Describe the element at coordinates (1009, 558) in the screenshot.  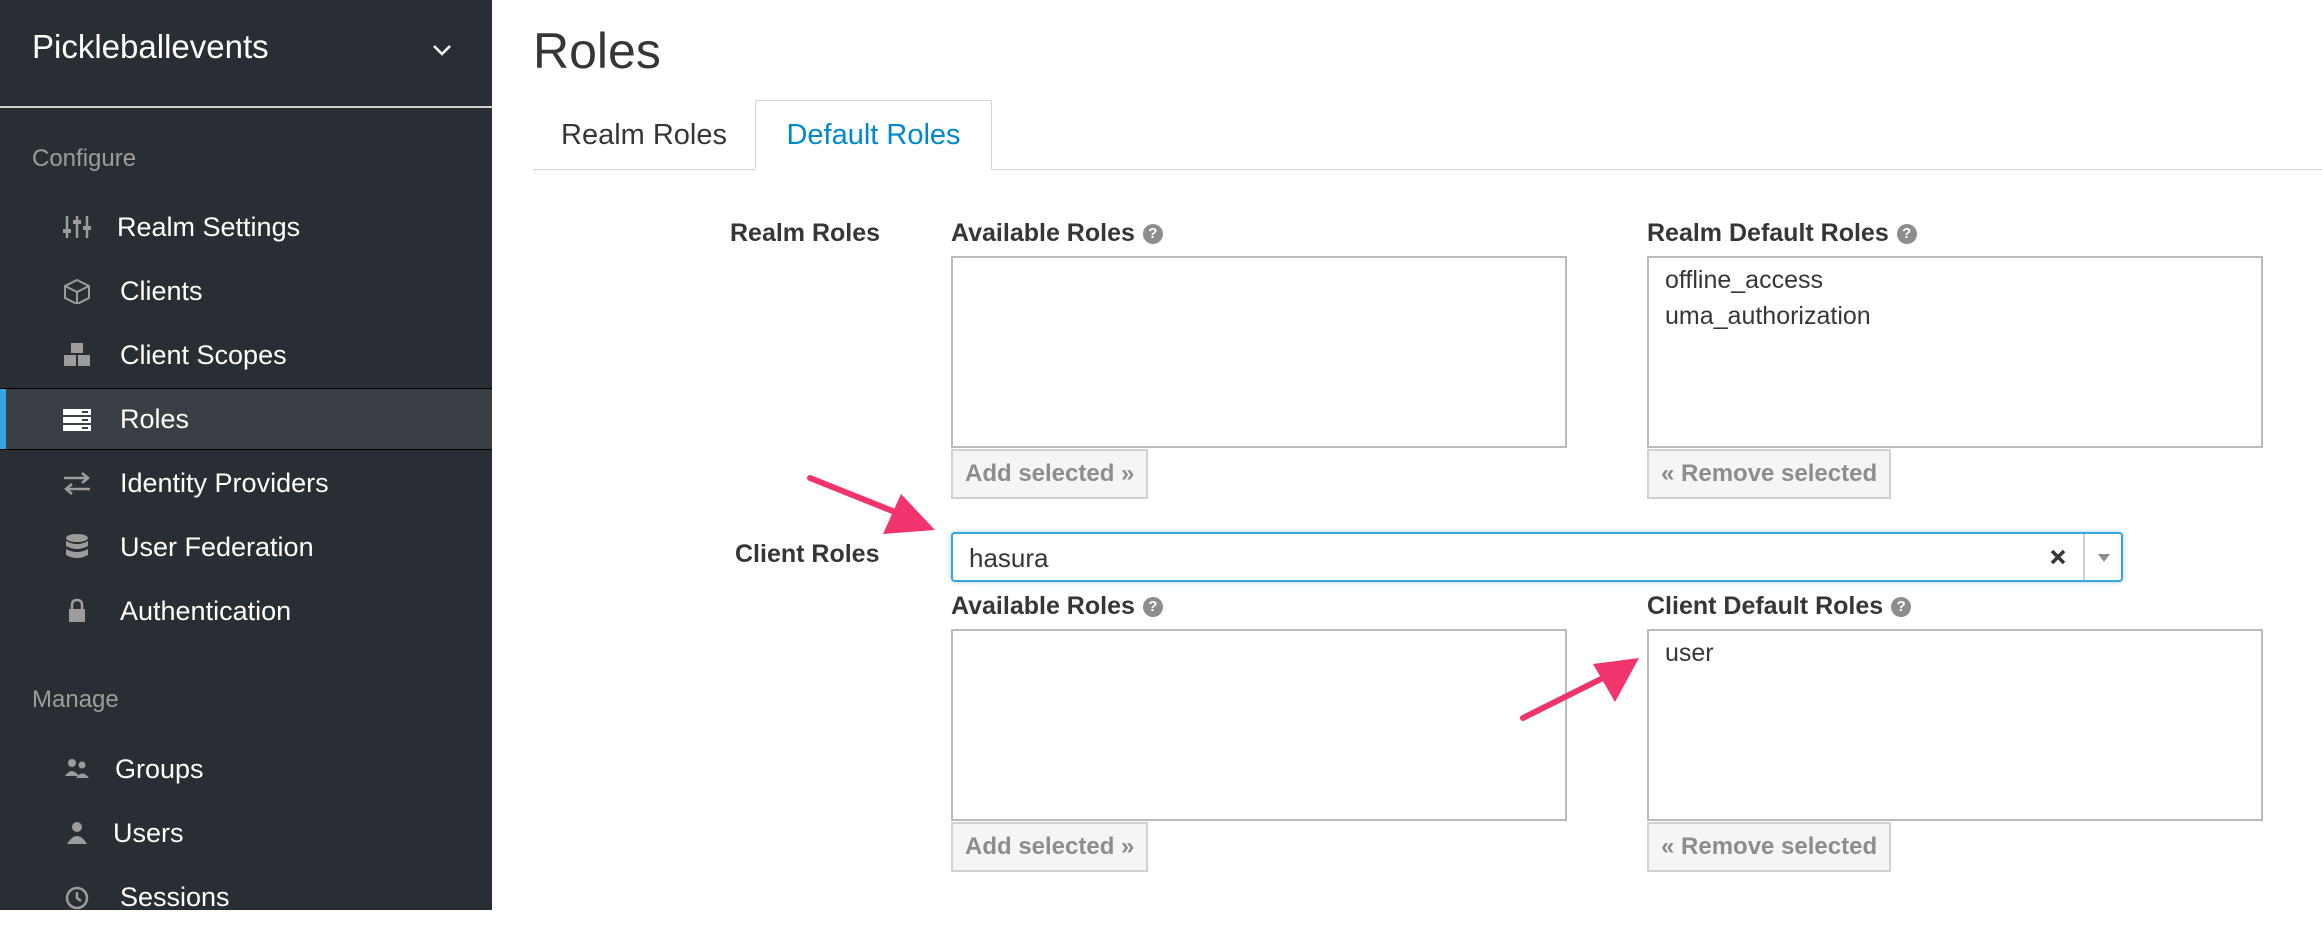
I see `client-select-value: hasura` at that location.